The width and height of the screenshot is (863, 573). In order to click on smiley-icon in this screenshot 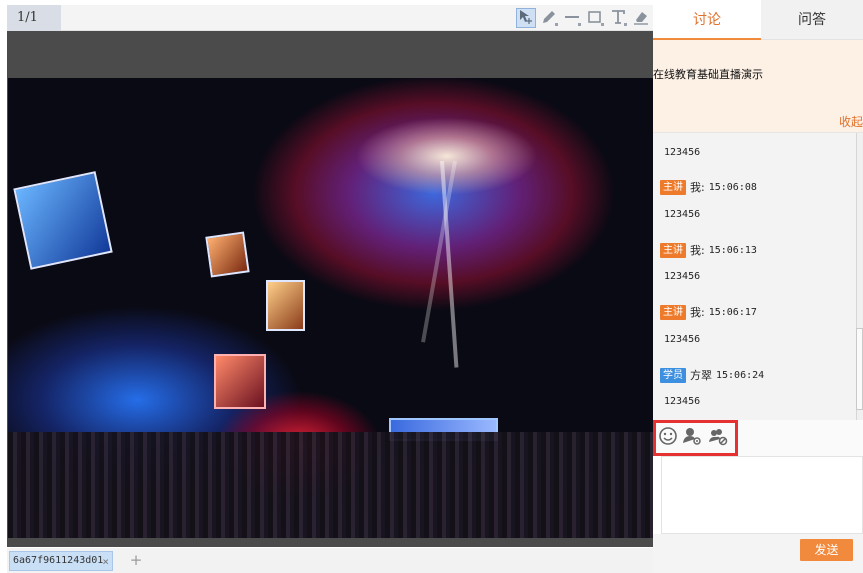, I will do `click(668, 436)`.